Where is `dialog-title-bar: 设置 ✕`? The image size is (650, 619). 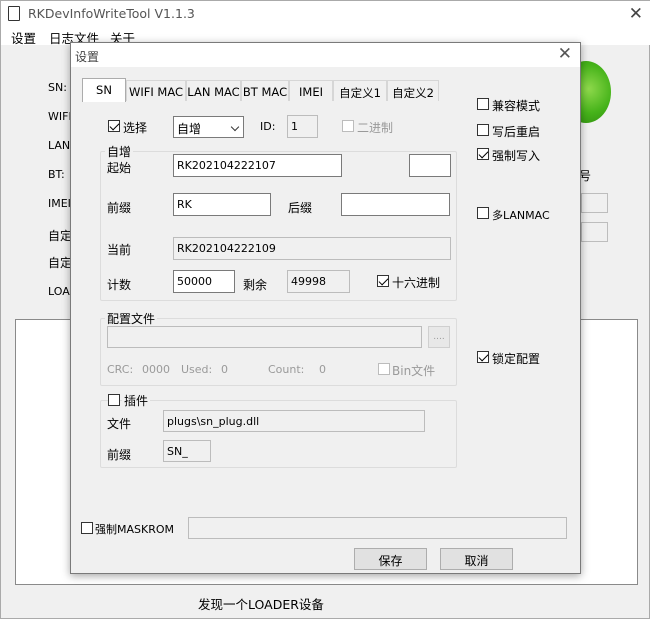
dialog-title-bar: 设置 ✕ is located at coordinates (325, 55).